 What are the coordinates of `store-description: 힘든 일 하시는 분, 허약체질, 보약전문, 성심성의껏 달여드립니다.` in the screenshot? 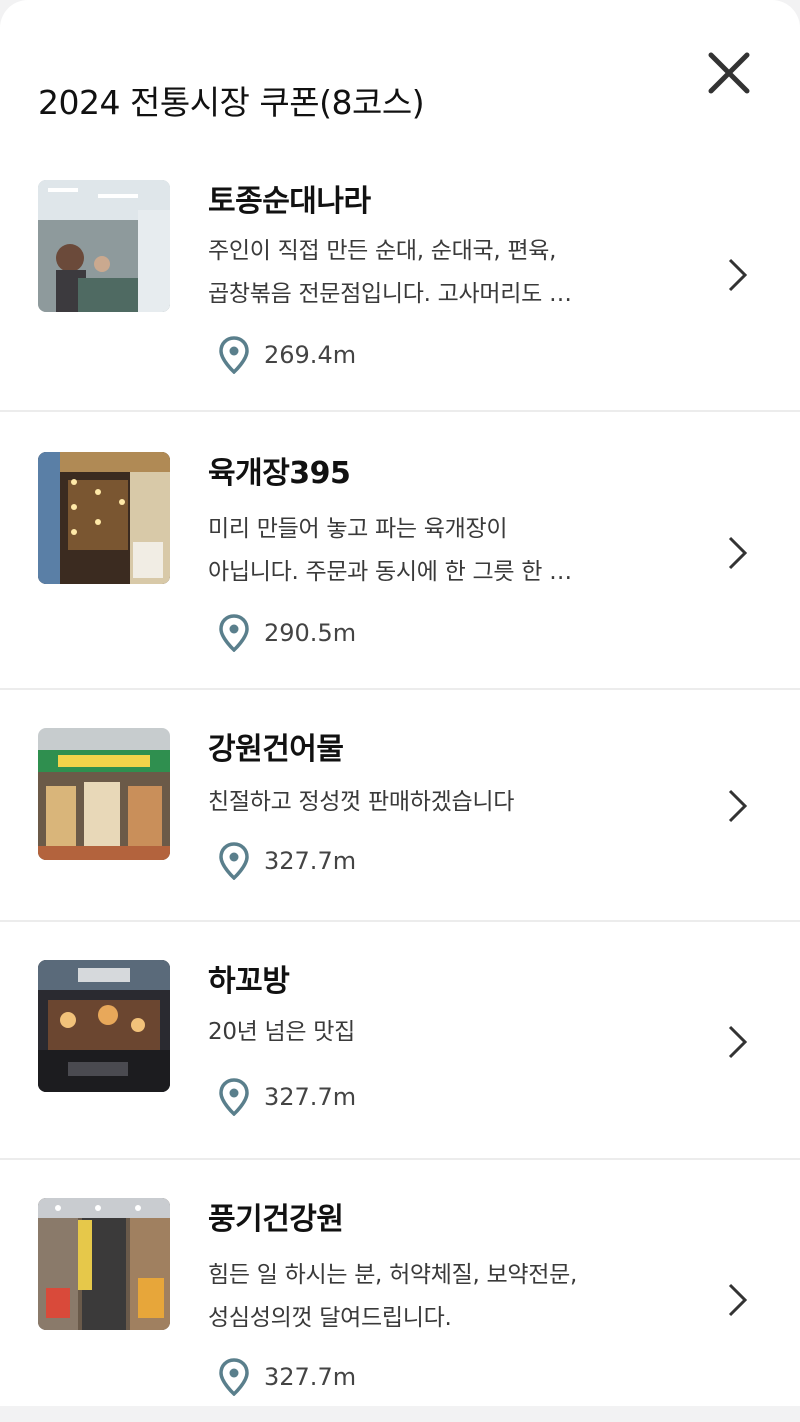 It's located at (418, 1297).